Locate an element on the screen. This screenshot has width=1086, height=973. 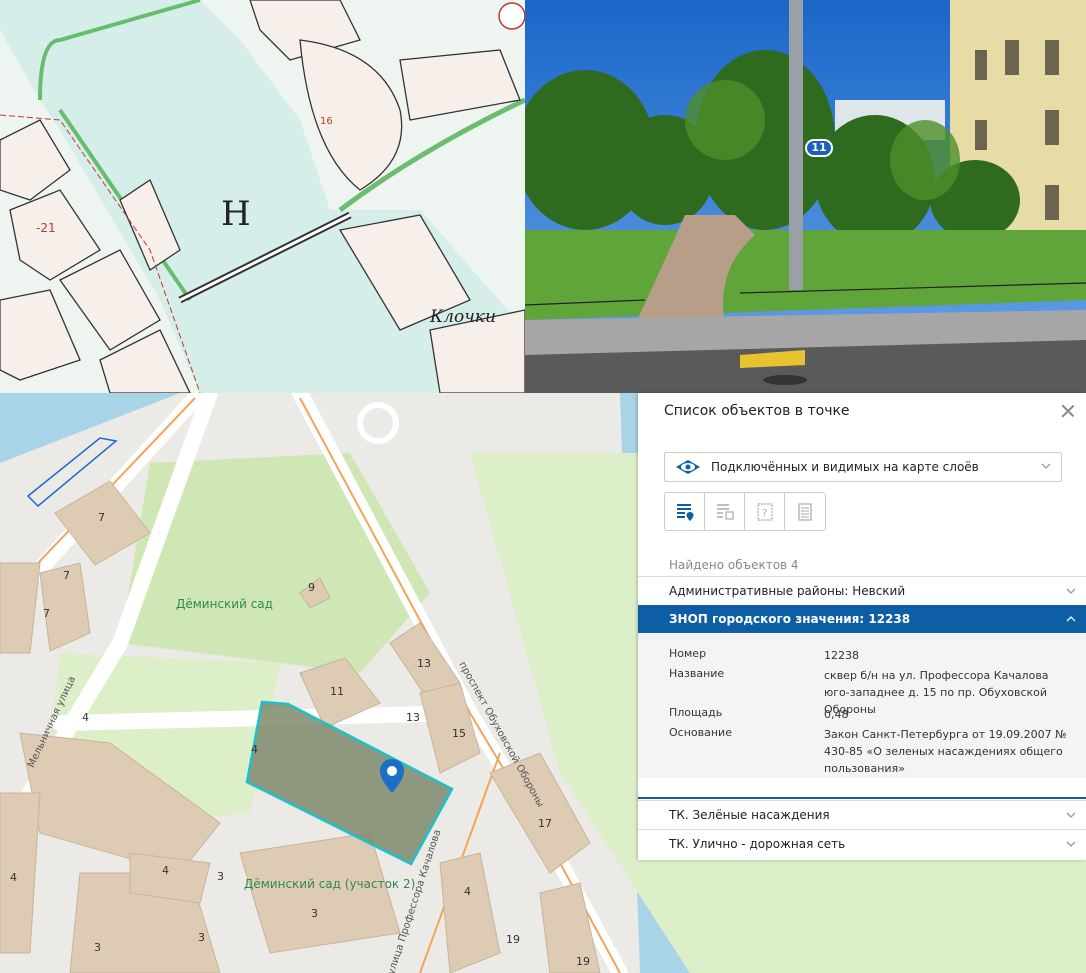
attr-row: Номер 12238 is located at coordinates (871, 655).